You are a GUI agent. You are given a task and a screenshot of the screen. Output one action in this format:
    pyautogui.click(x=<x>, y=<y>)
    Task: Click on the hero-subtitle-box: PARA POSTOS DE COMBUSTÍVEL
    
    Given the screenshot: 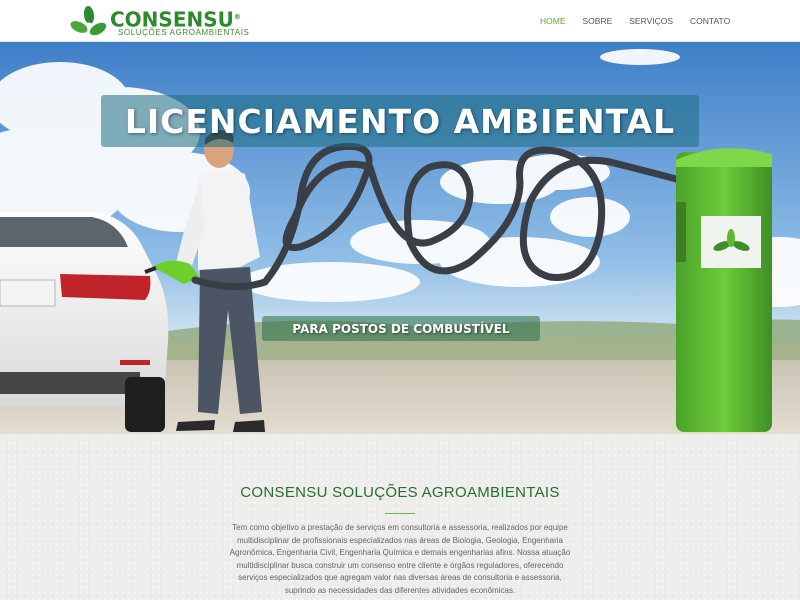 What is the action you would take?
    pyautogui.click(x=401, y=328)
    